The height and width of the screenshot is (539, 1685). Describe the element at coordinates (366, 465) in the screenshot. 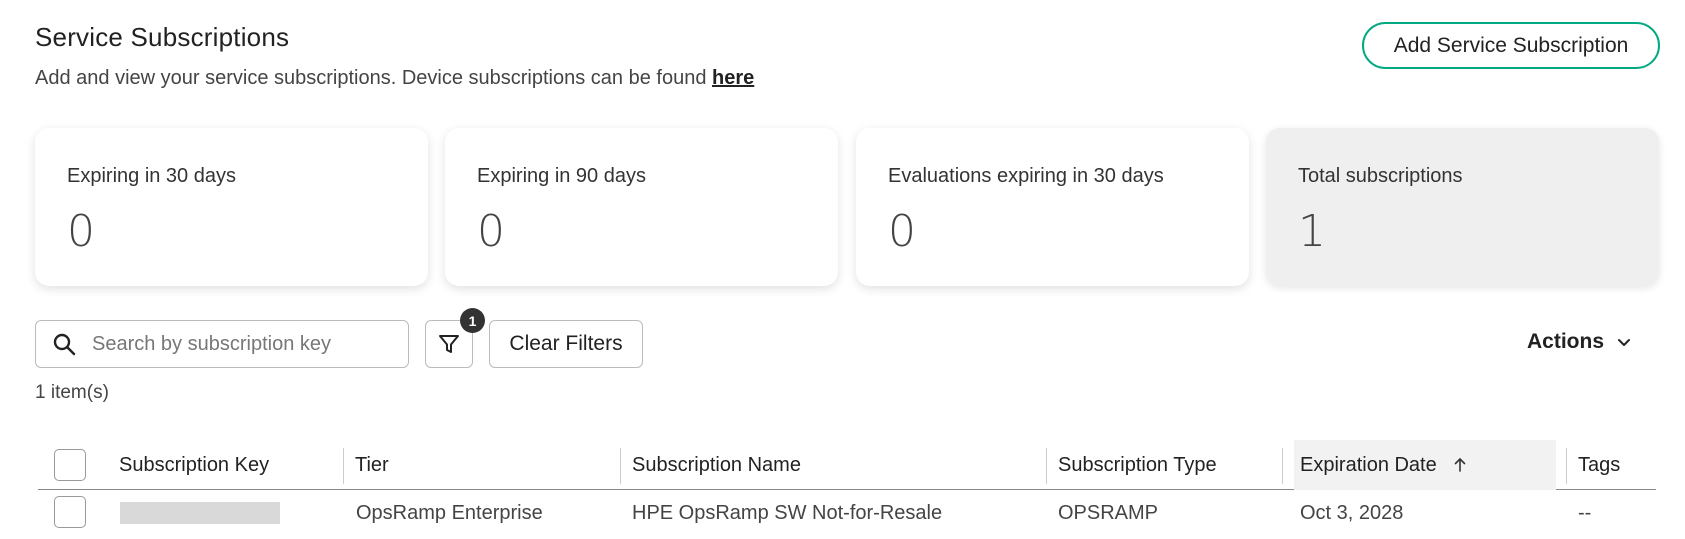

I see `column-header-tier: Tier` at that location.